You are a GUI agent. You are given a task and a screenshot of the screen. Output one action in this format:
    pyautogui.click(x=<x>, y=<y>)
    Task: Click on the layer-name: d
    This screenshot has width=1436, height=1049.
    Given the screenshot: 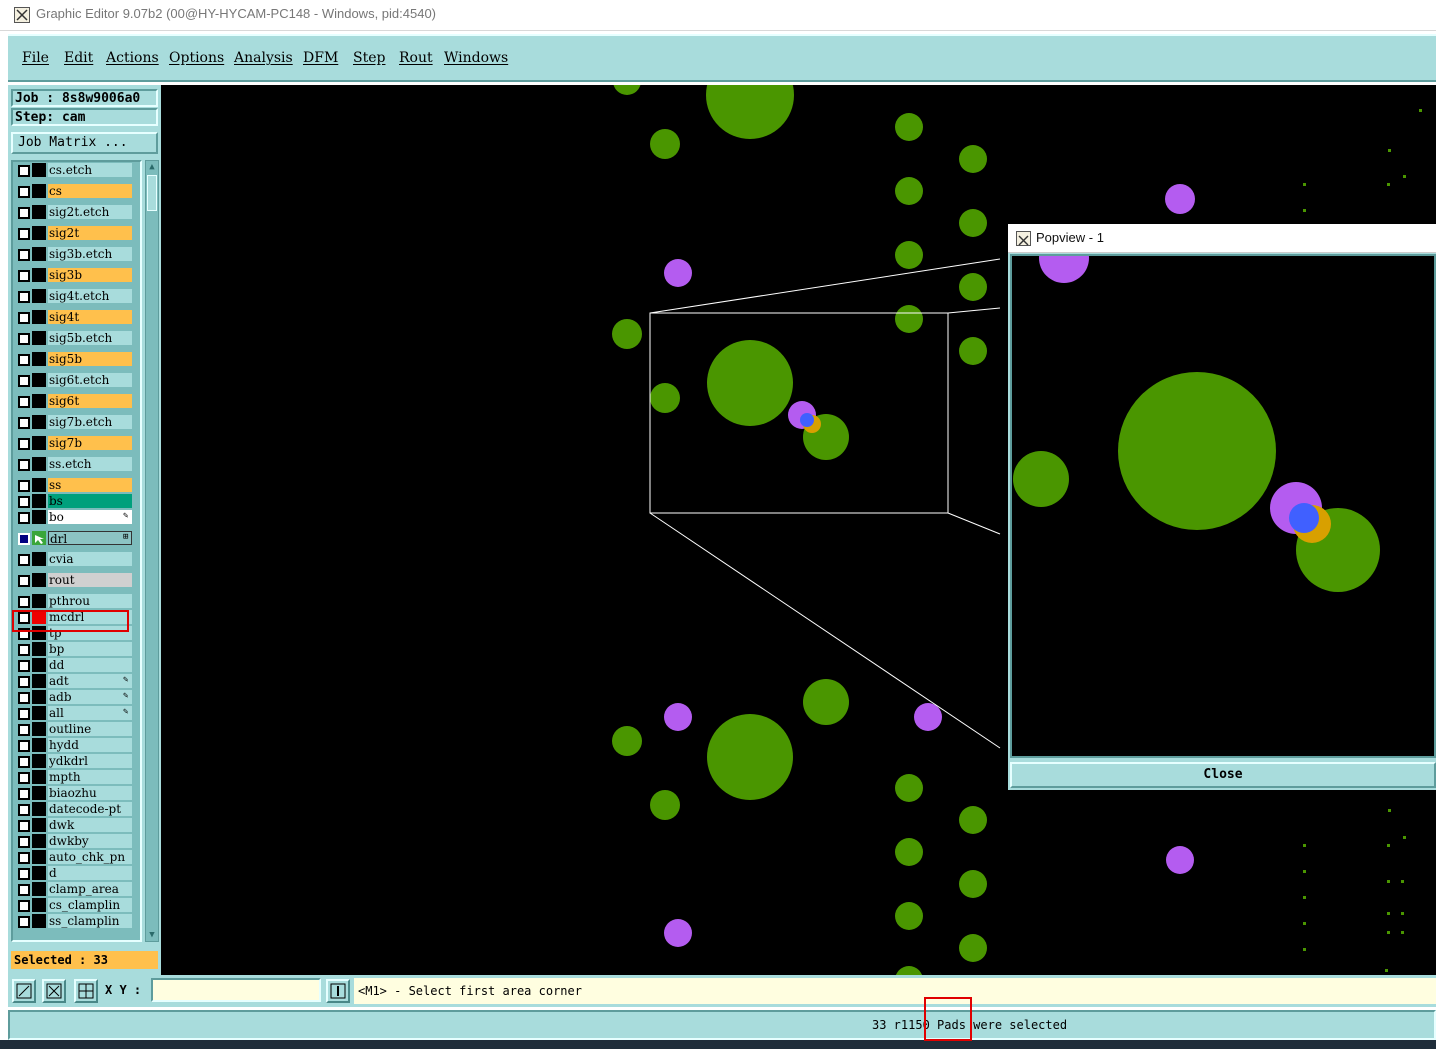 What is the action you would take?
    pyautogui.click(x=90, y=873)
    